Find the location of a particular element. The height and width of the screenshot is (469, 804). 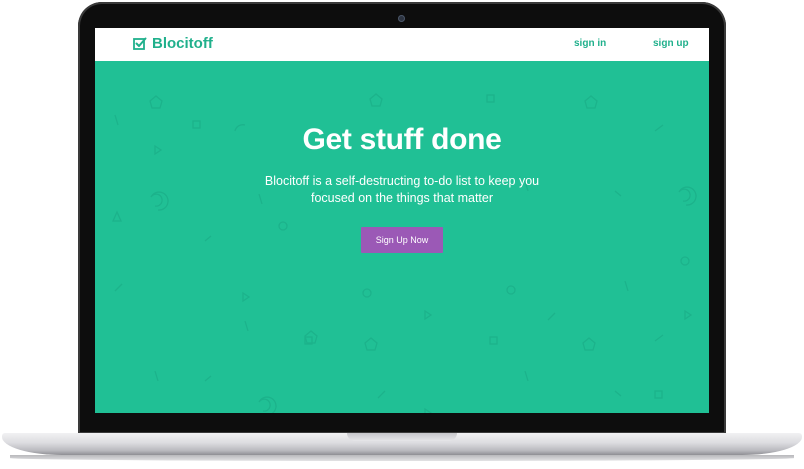

brand-logo: Blocitoff is located at coordinates (173, 44).